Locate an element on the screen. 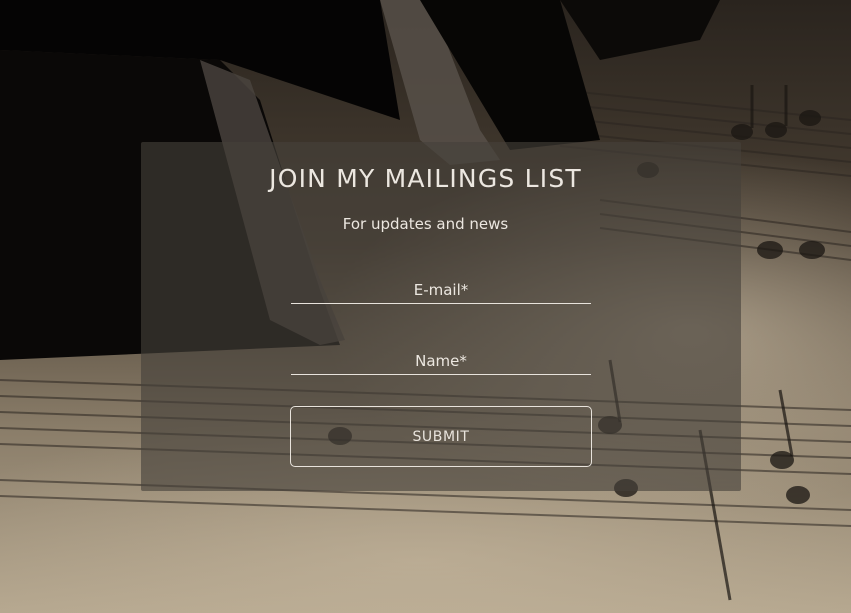  email-placeholder: E-mail* is located at coordinates (441, 289).